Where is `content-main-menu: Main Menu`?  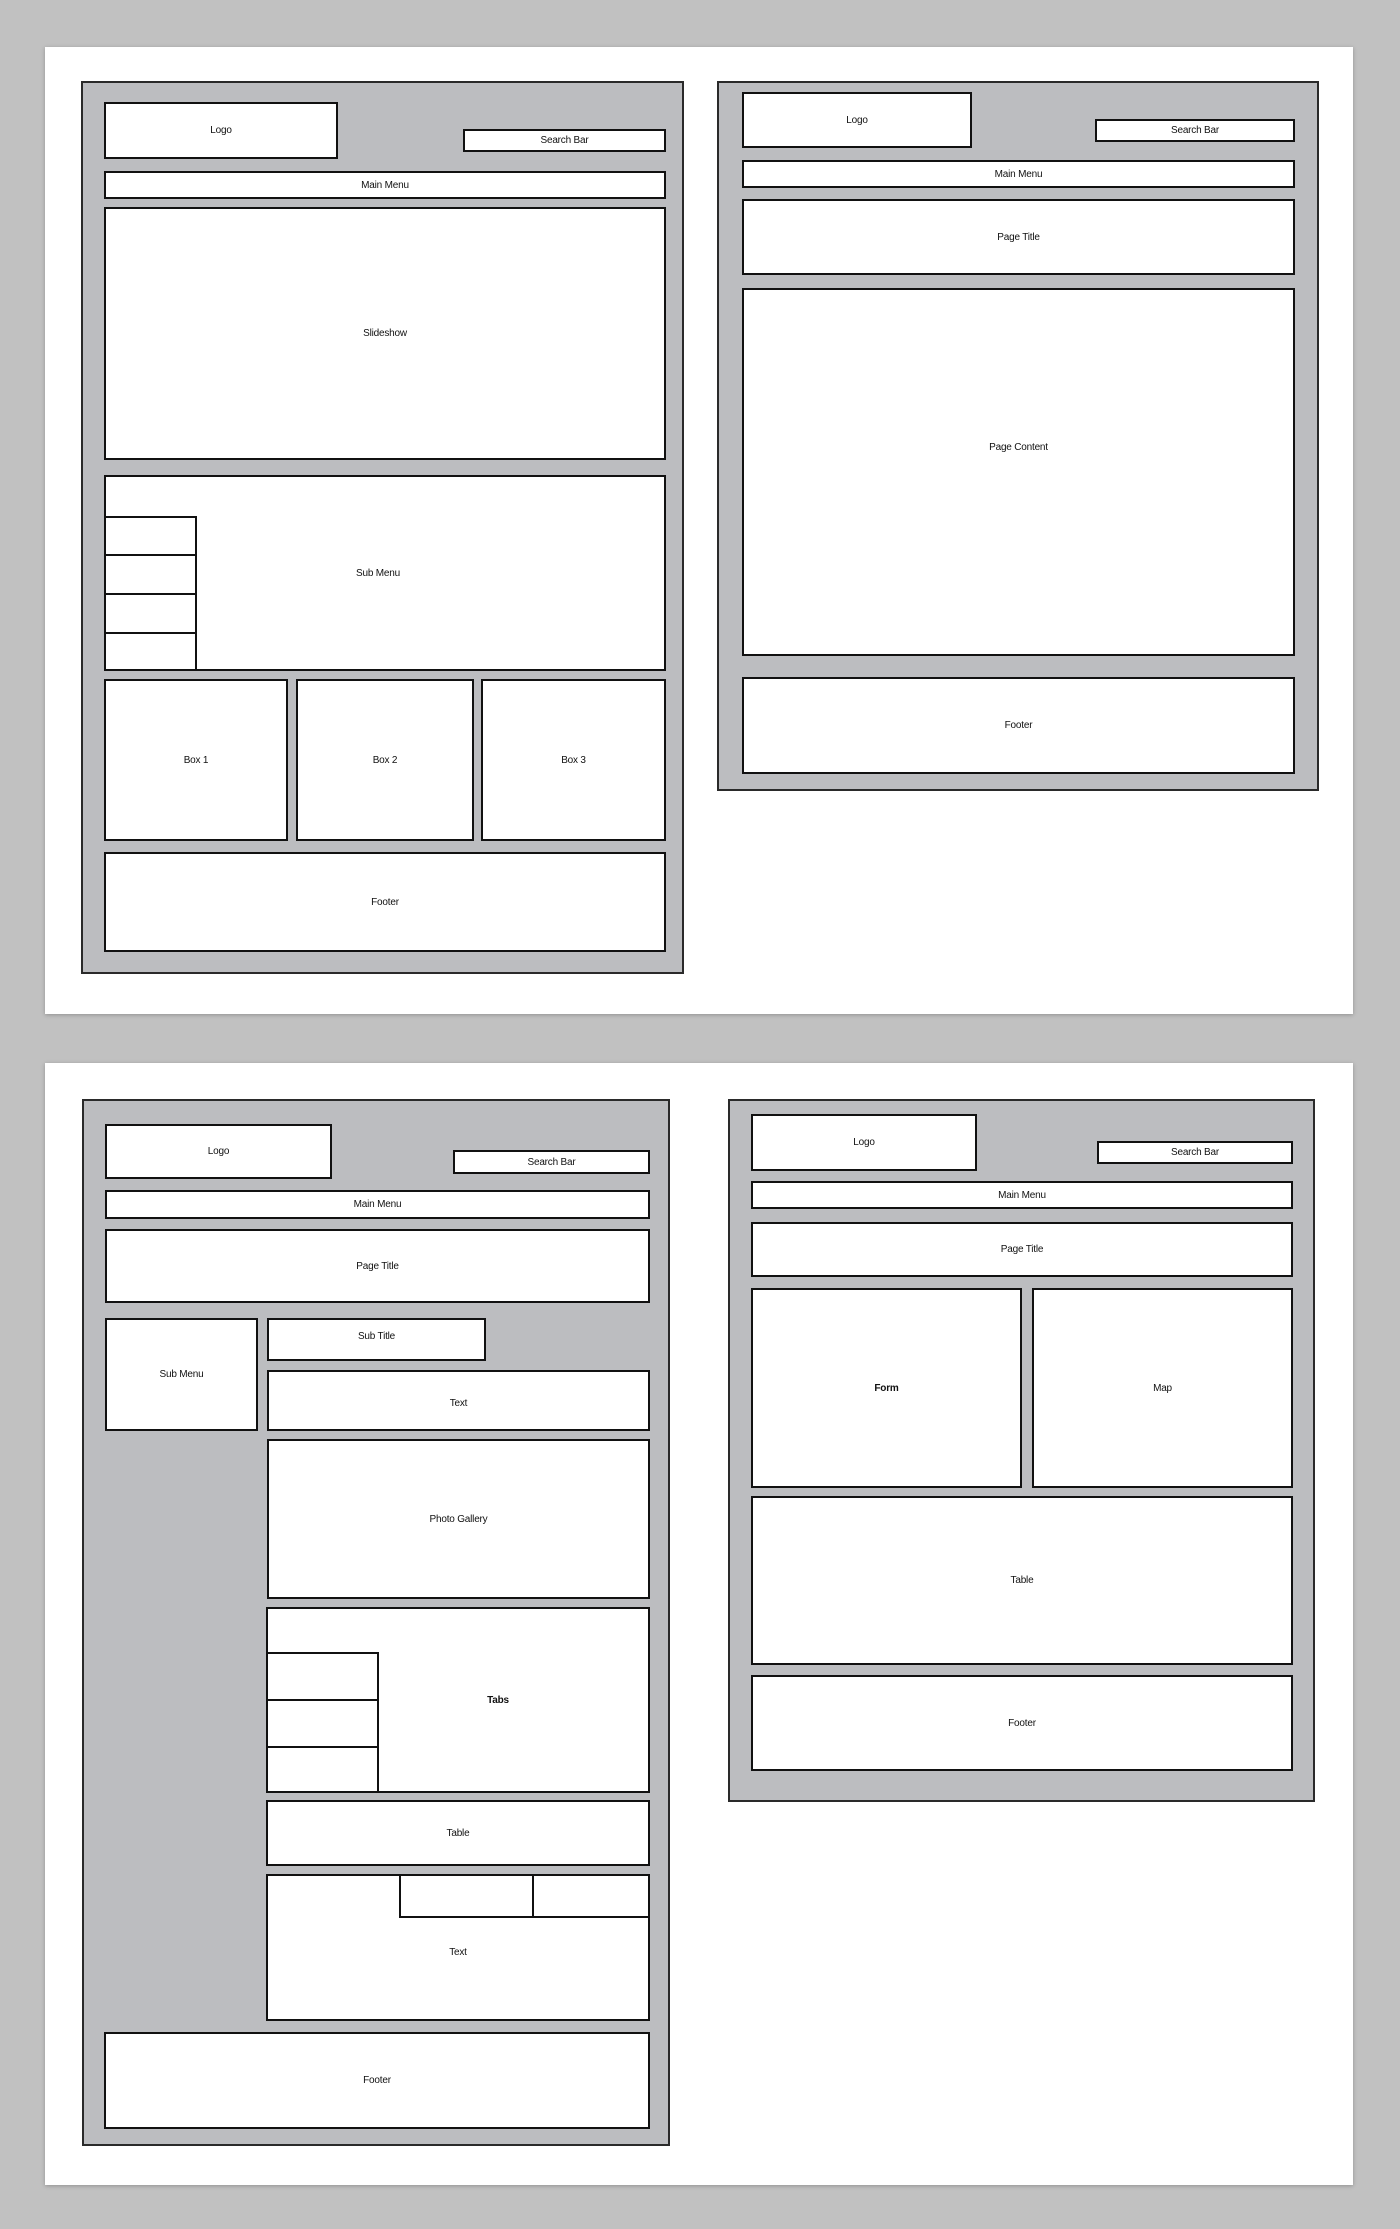 content-main-menu: Main Menu is located at coordinates (1018, 174).